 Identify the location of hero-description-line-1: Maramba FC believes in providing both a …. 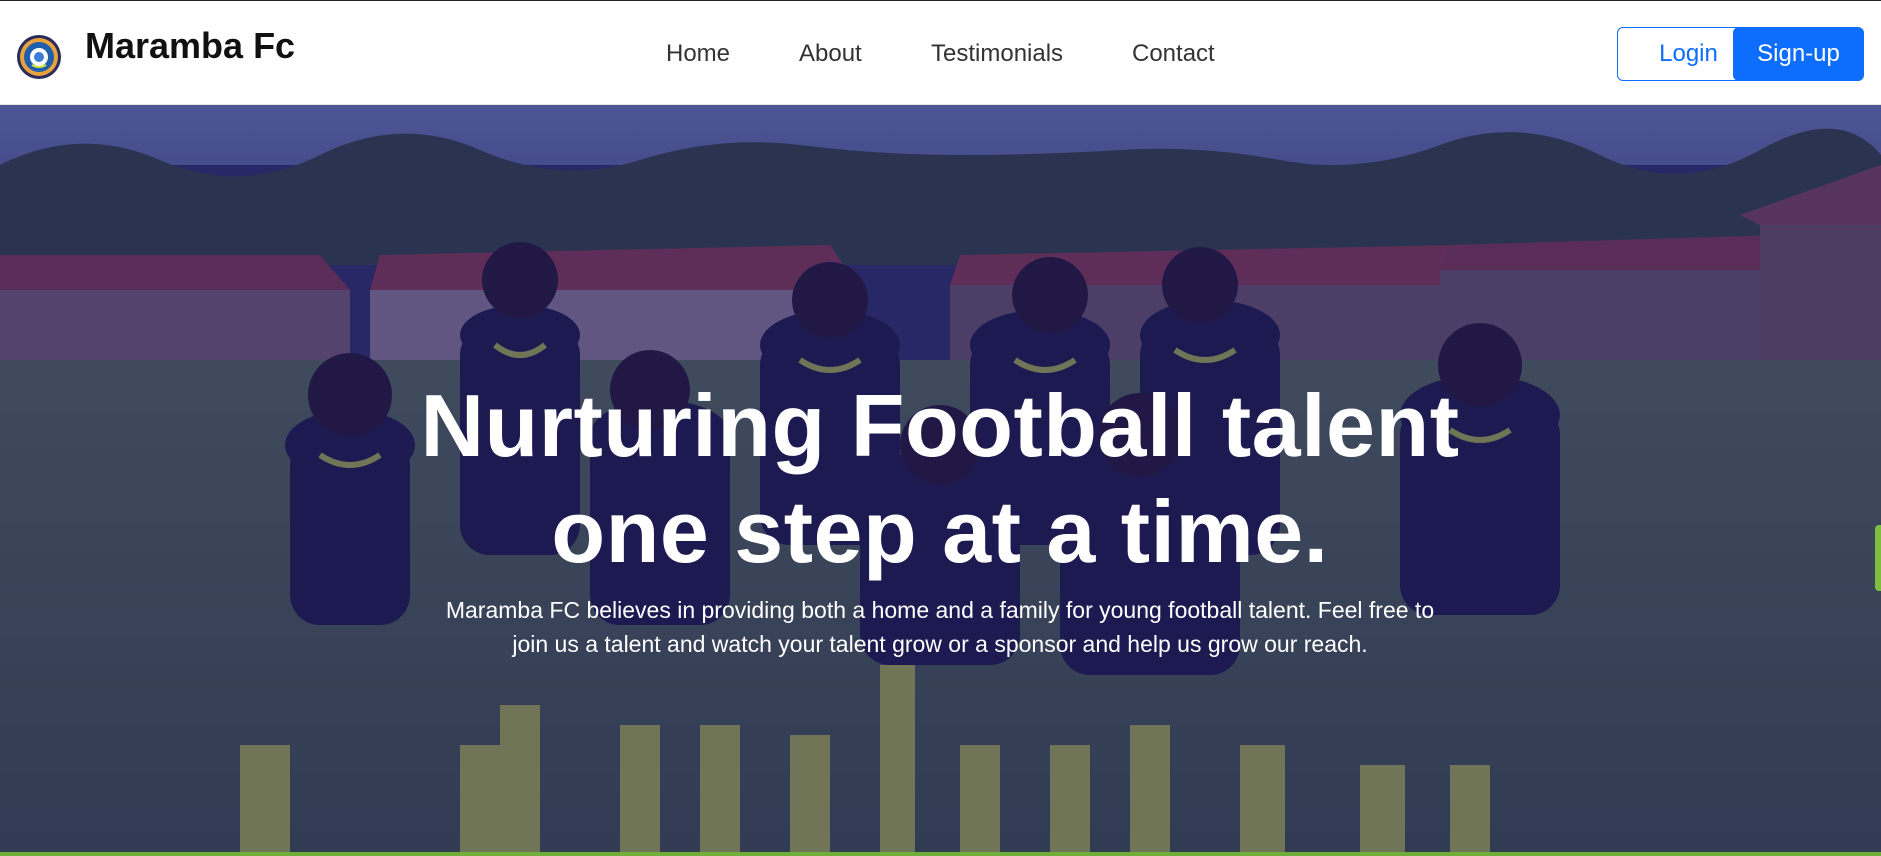
(940, 610).